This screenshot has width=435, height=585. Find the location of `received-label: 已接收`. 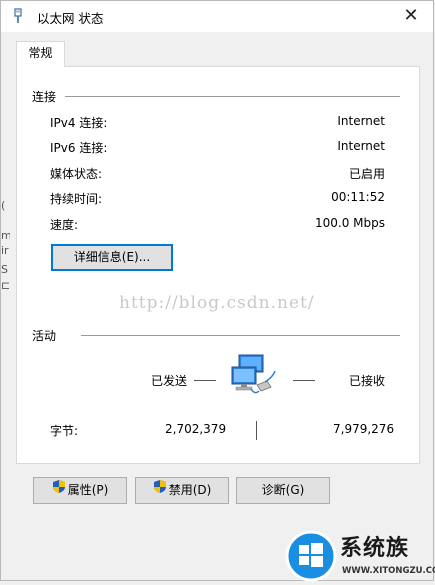

received-label: 已接收 is located at coordinates (367, 381).